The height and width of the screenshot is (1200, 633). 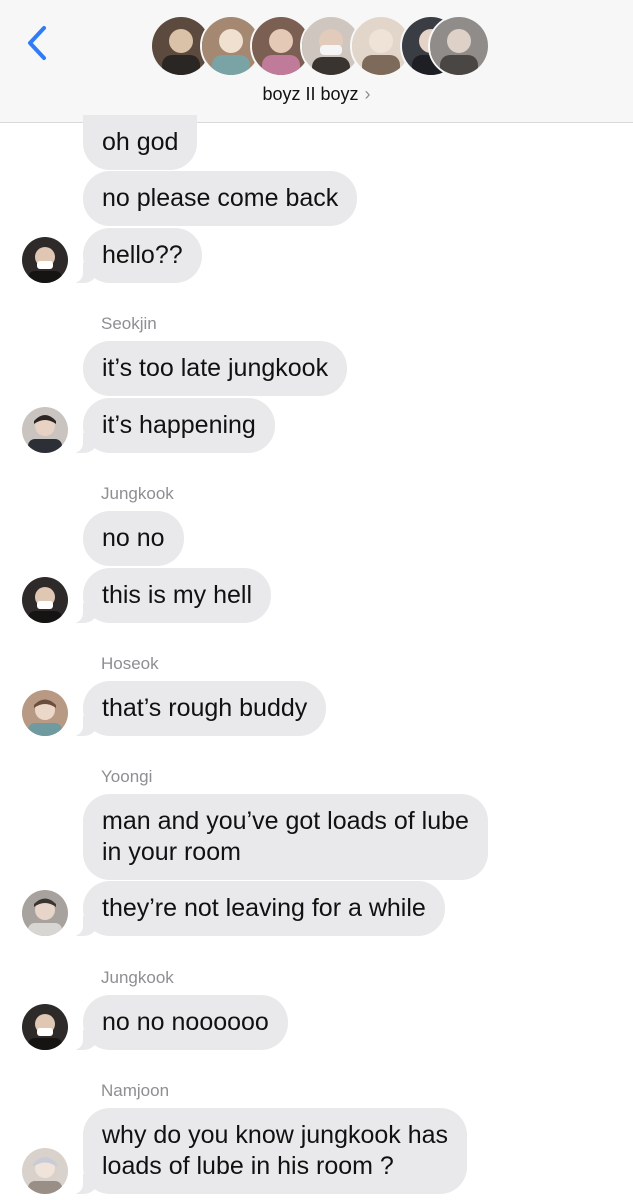 What do you see at coordinates (133, 538) in the screenshot?
I see `message-bubble: no no` at bounding box center [133, 538].